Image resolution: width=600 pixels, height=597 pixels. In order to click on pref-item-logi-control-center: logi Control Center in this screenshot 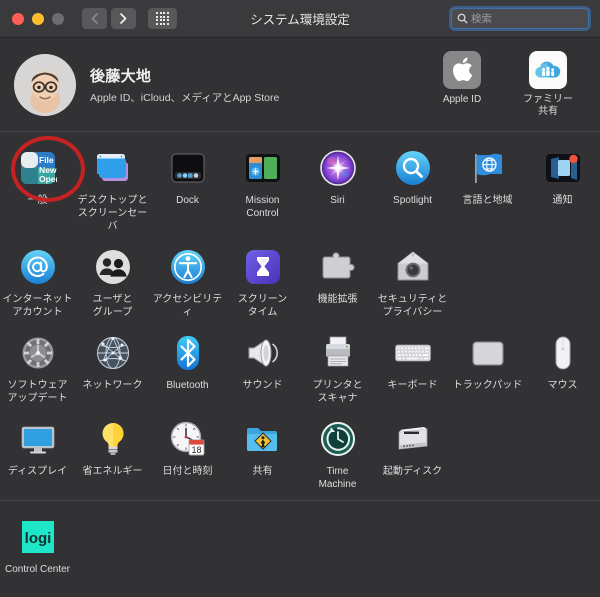, I will do `click(37, 552)`.